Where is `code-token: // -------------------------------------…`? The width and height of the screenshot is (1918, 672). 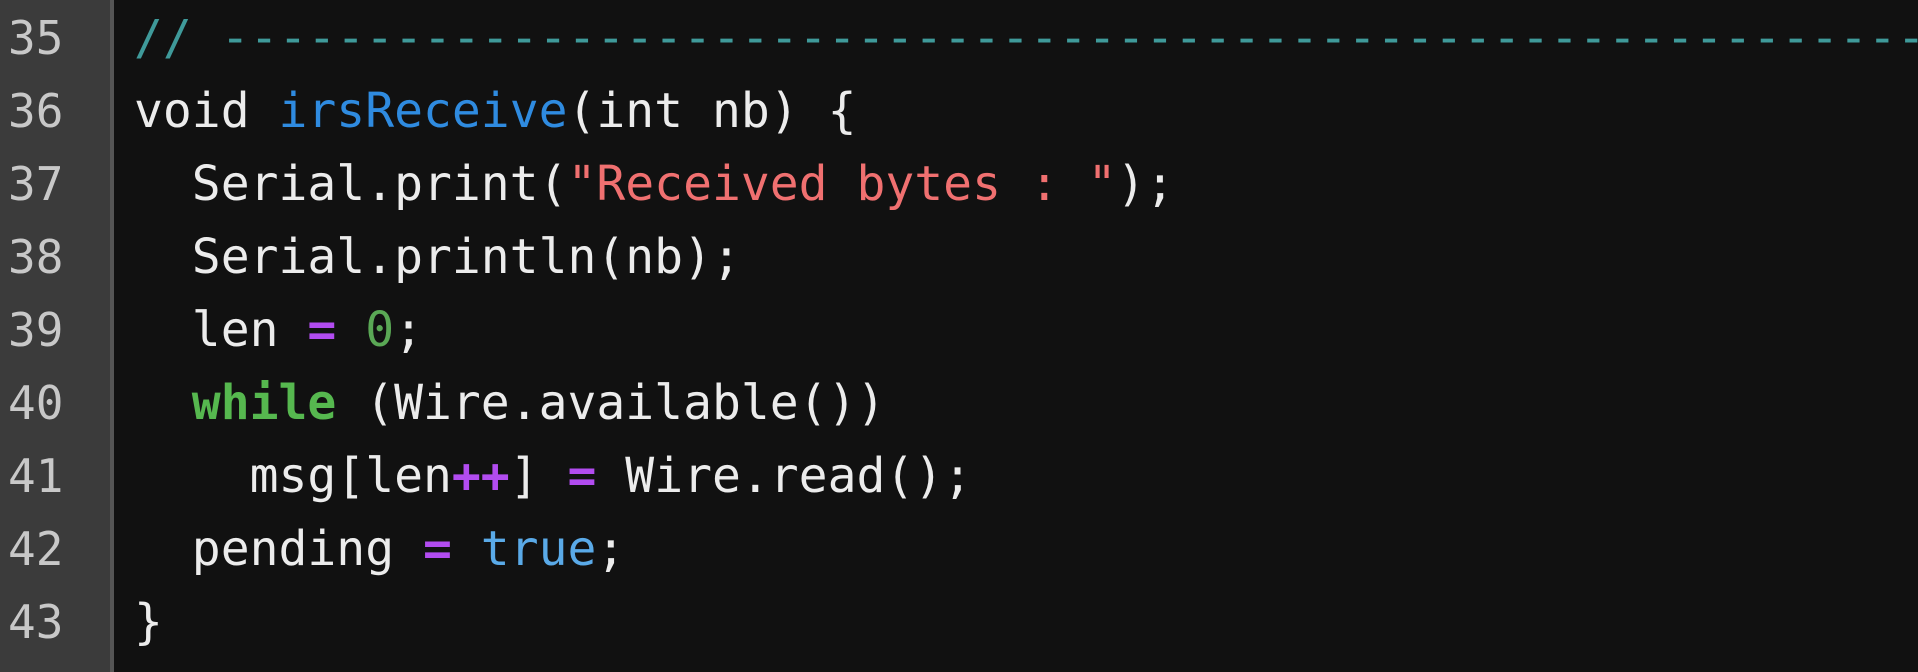
code-token: // -------------------------------------… is located at coordinates (1026, 38).